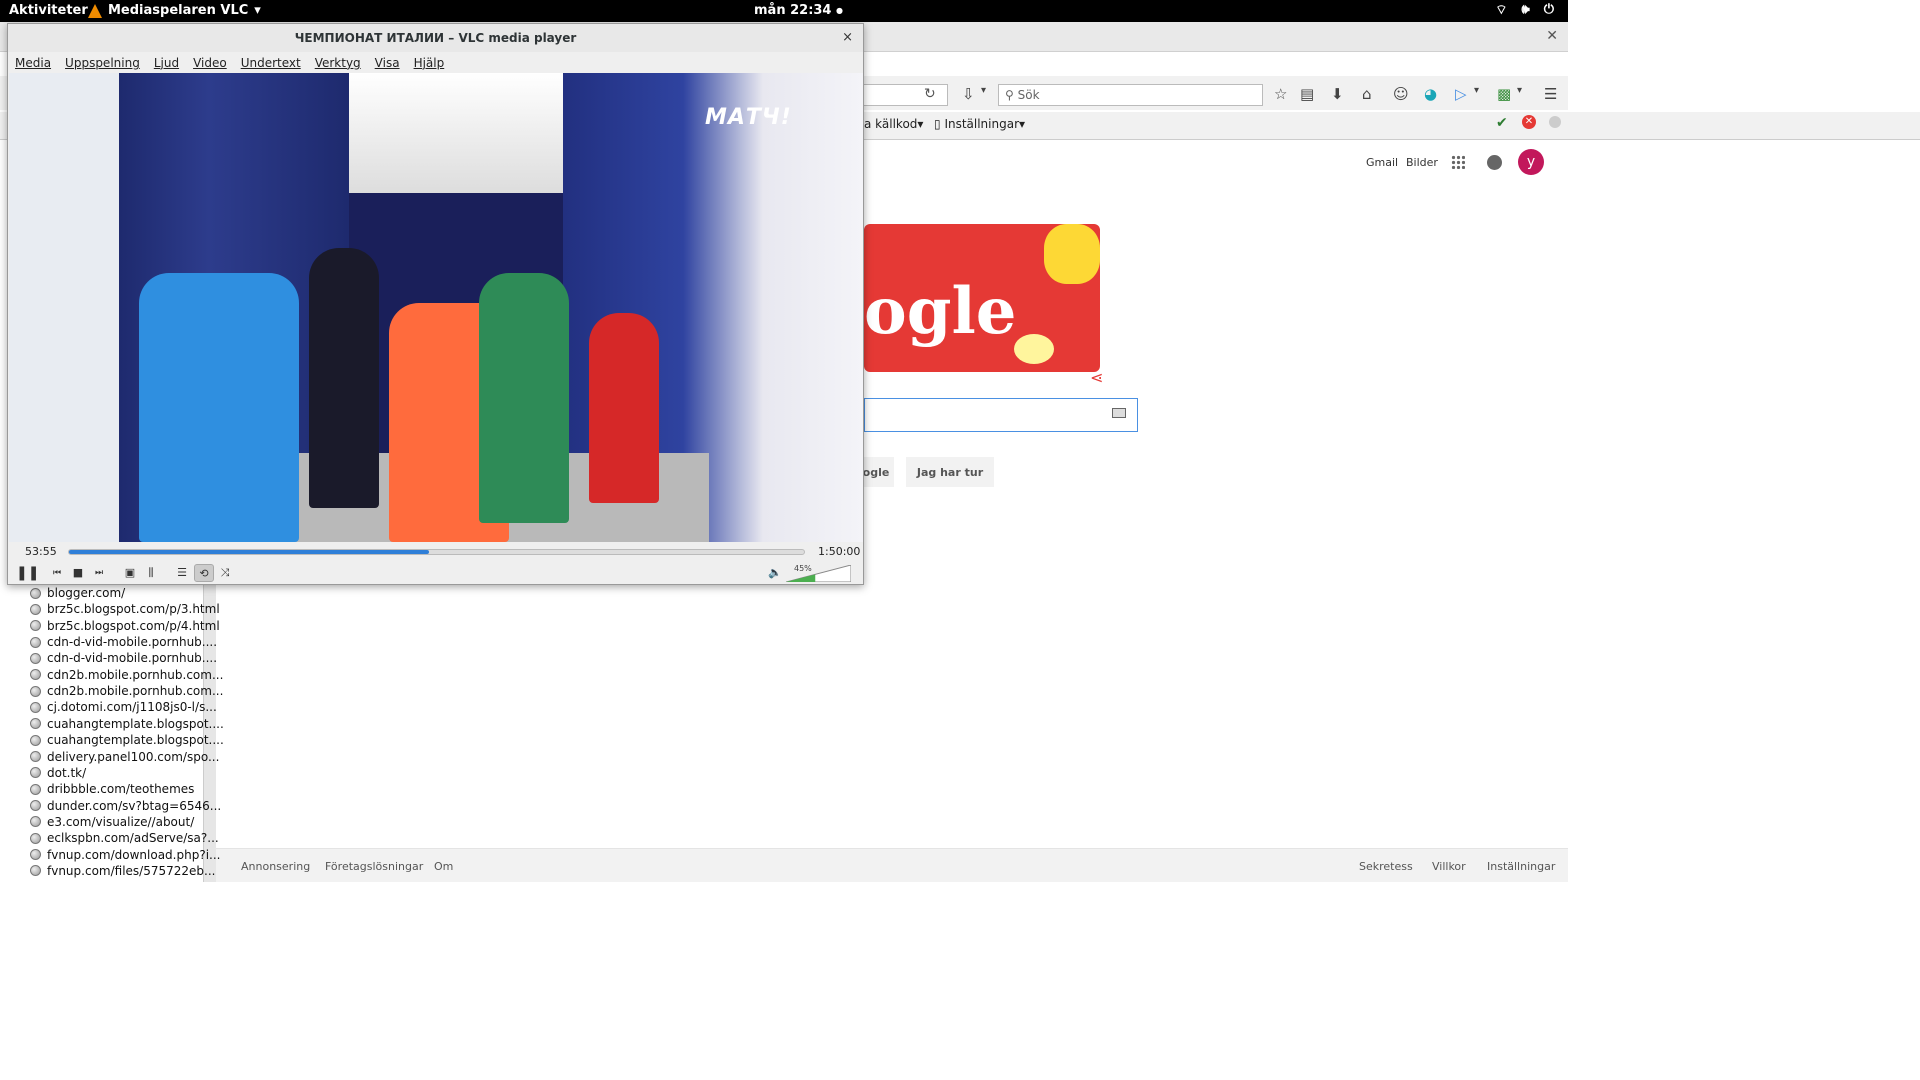 The width and height of the screenshot is (1920, 1080). What do you see at coordinates (1001, 415) in the screenshot?
I see `google-search-input` at bounding box center [1001, 415].